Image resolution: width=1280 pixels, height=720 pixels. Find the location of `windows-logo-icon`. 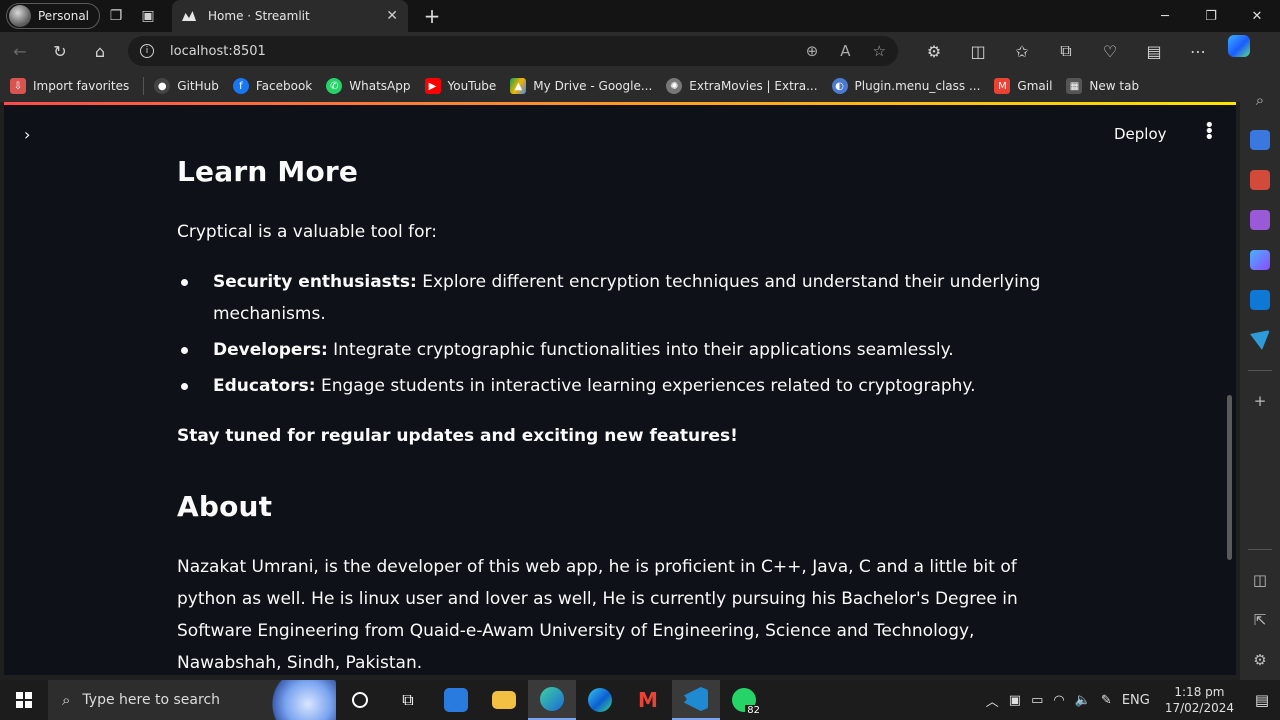

windows-logo-icon is located at coordinates (24, 700).